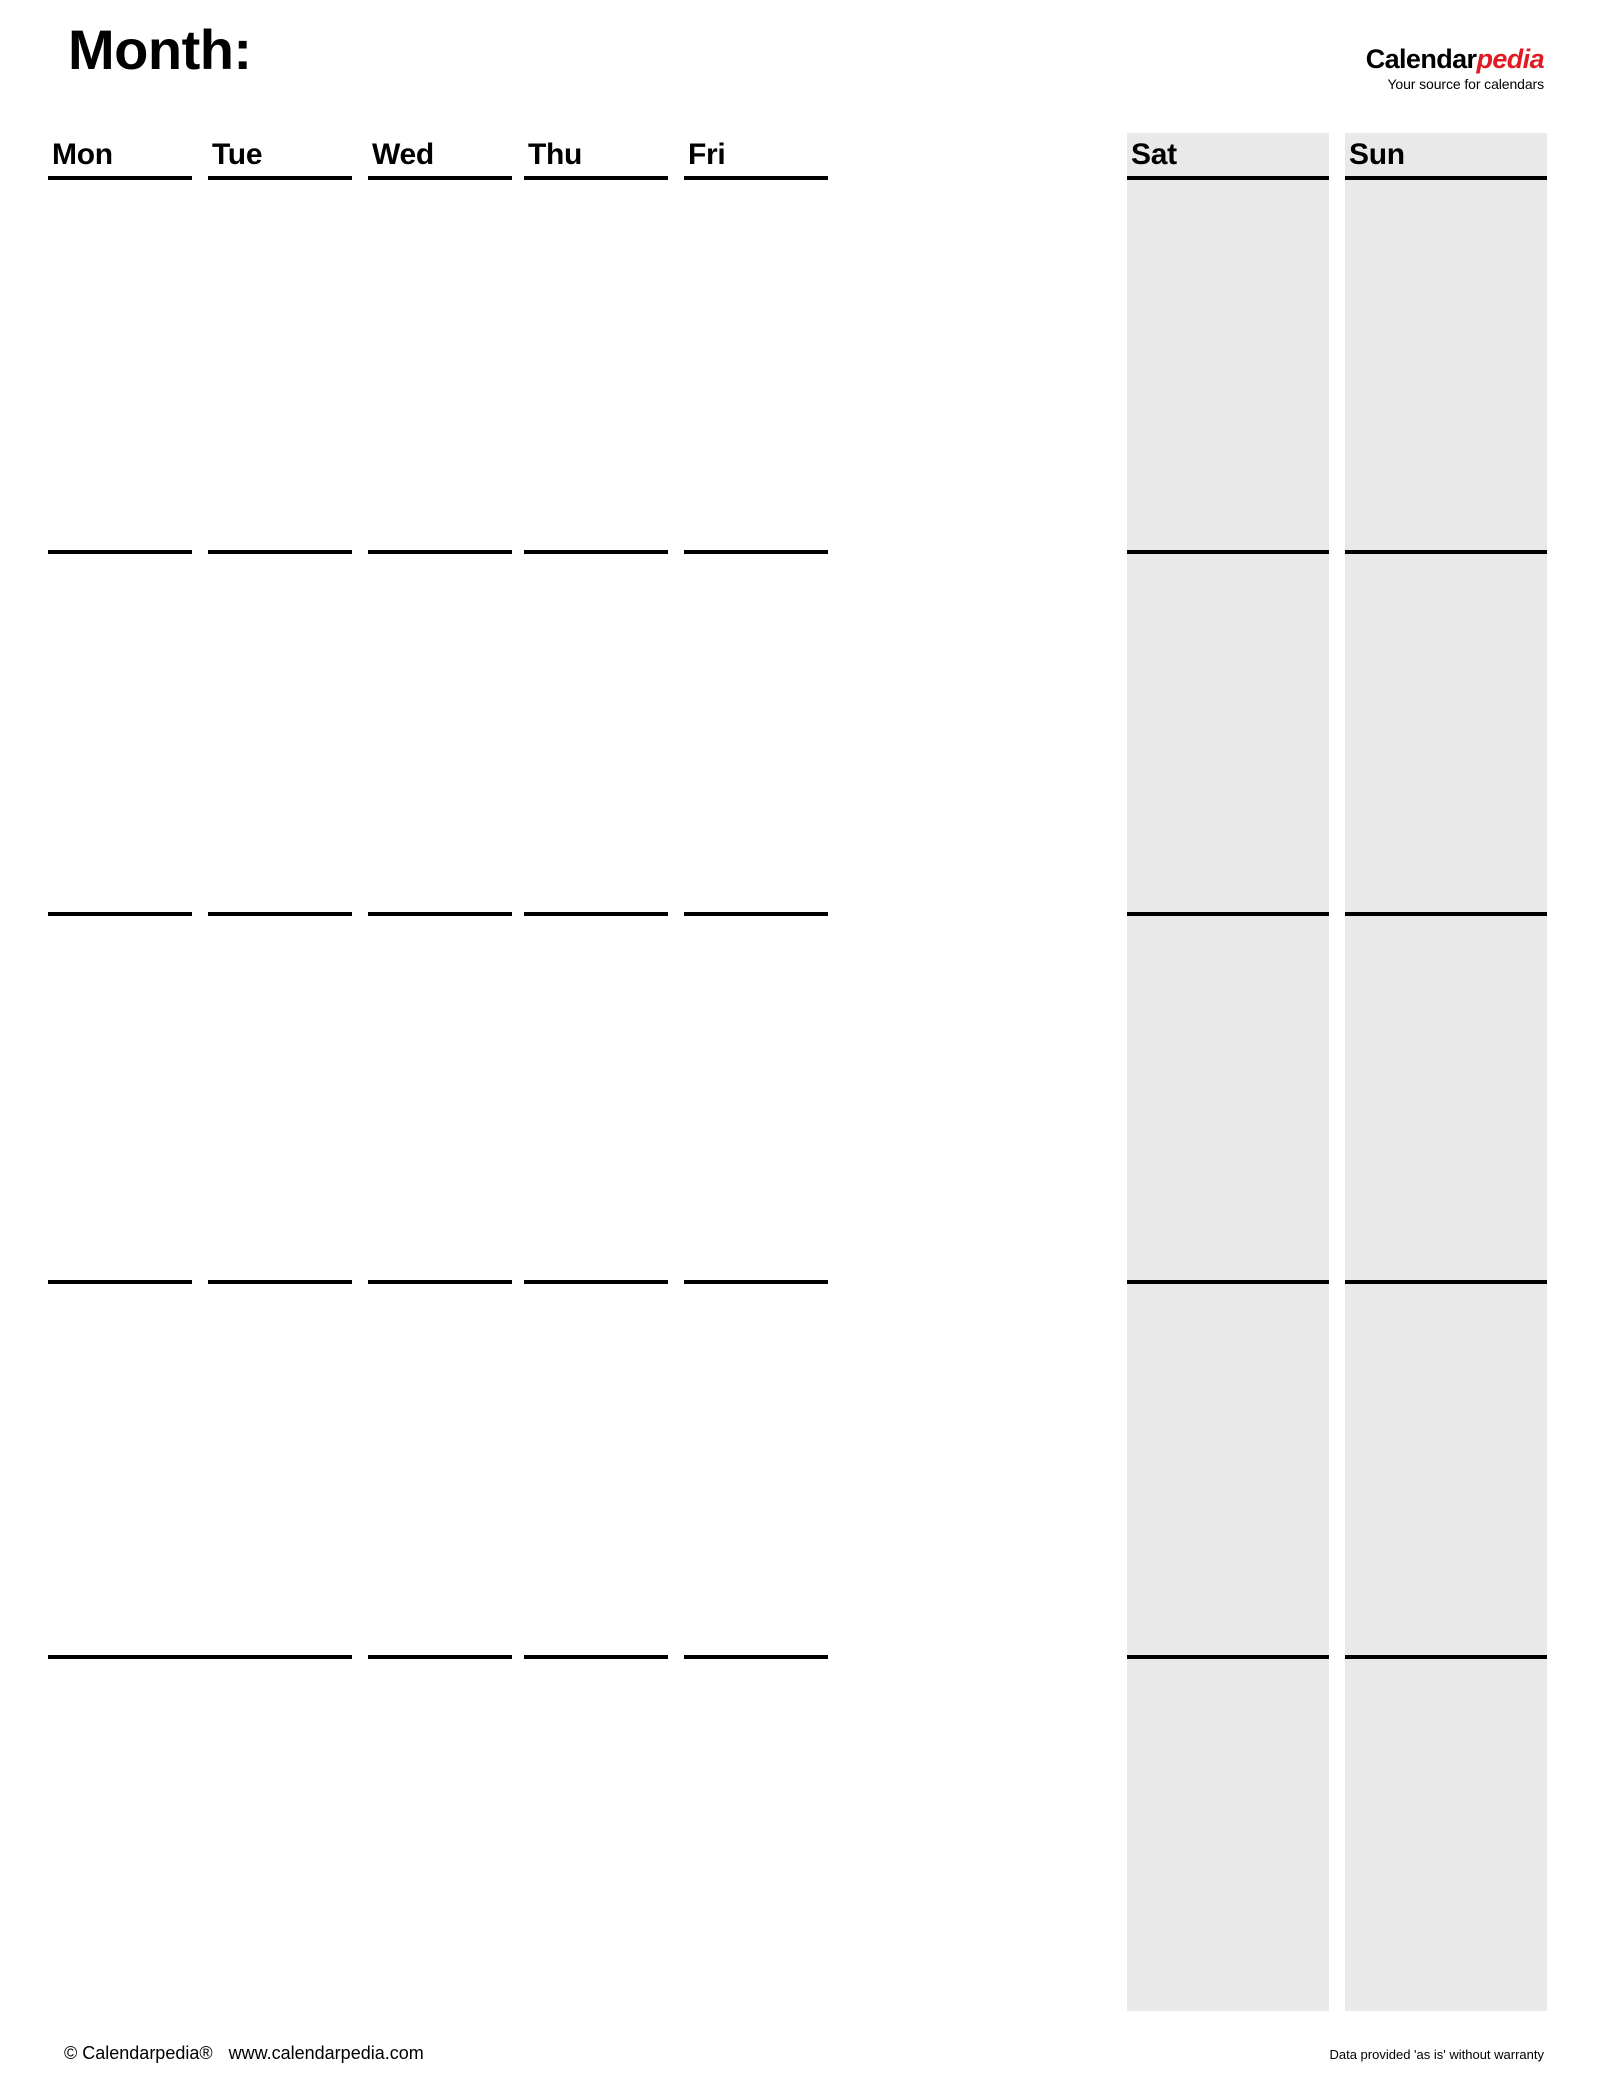 This screenshot has width=1600, height=2100. I want to click on week-divider-2-tue, so click(280, 914).